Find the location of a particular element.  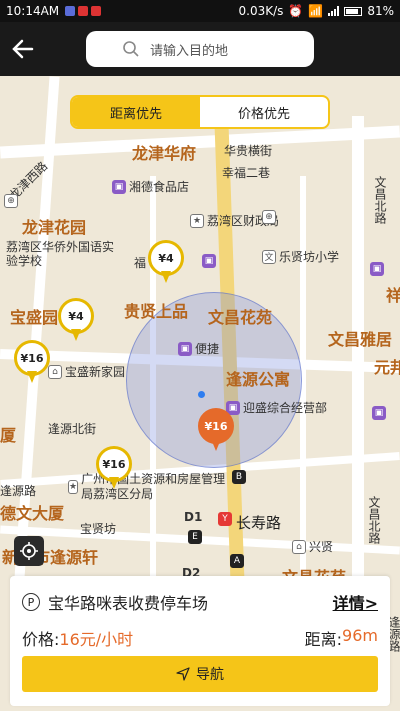

navigation-arrow-icon is located at coordinates (183, 674).